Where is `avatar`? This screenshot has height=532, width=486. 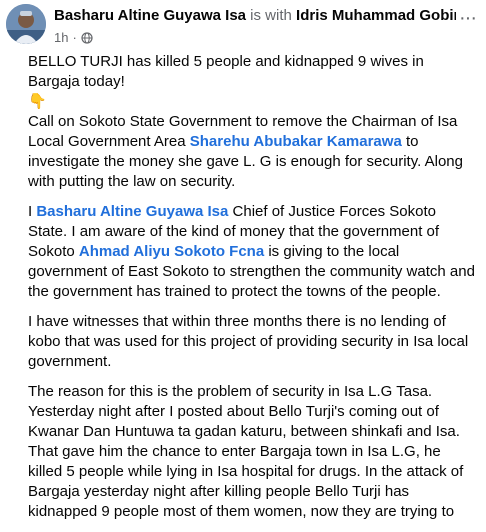
avatar is located at coordinates (26, 24).